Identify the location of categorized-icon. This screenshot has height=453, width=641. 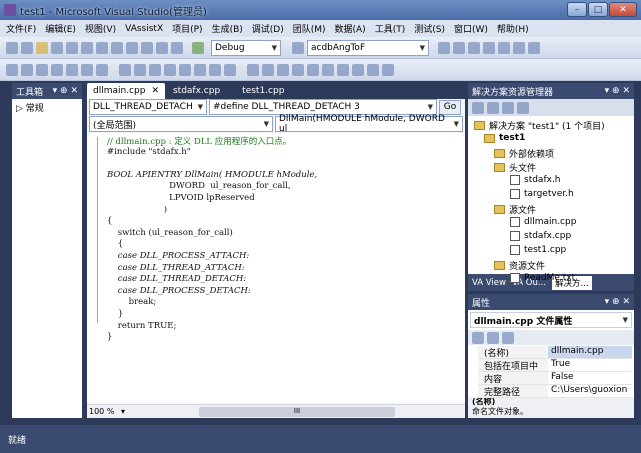
(478, 337).